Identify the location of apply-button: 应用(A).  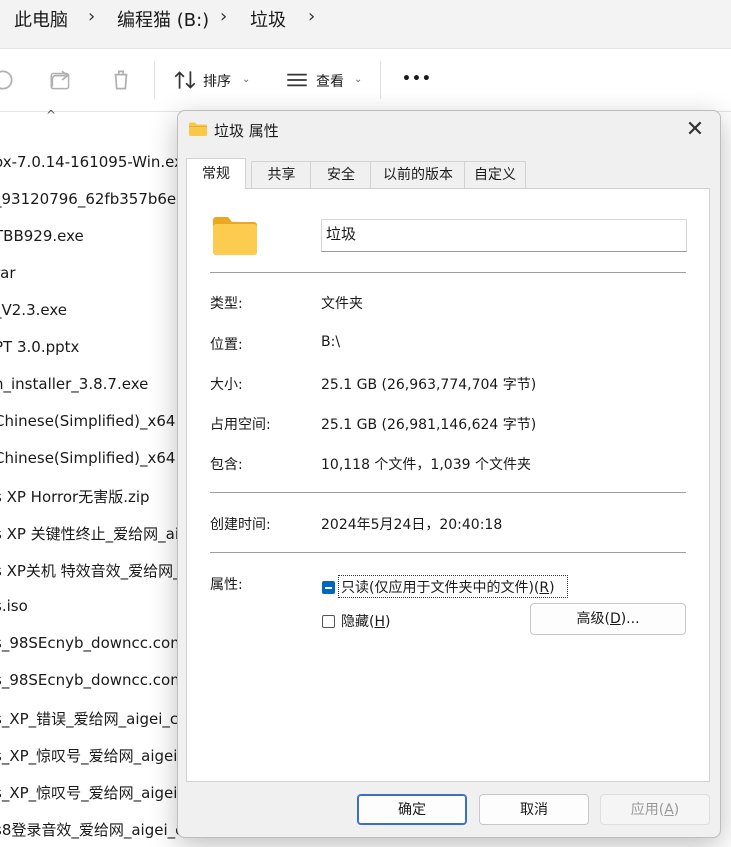
(655, 809).